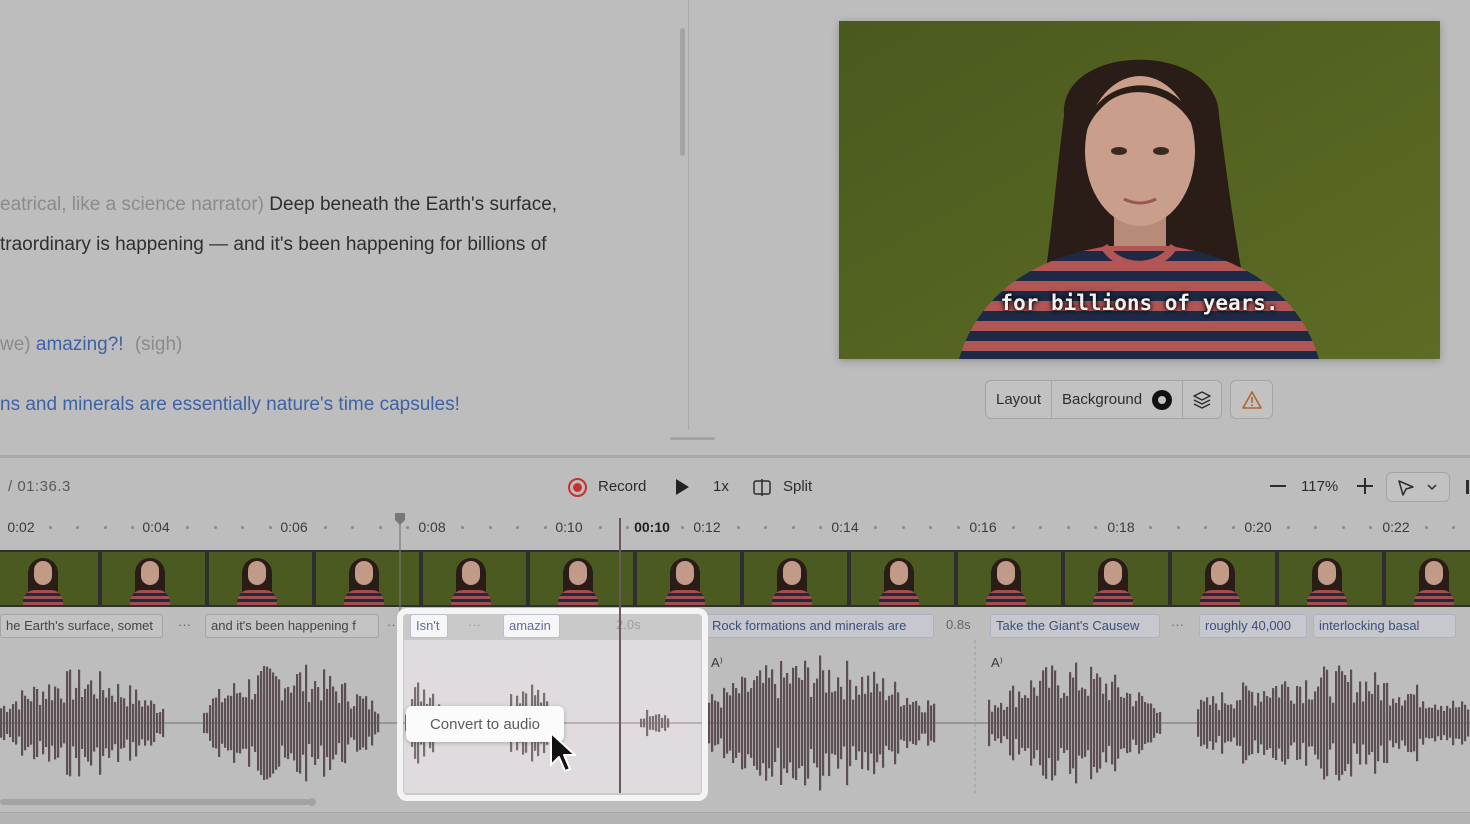 The width and height of the screenshot is (1470, 824). I want to click on zoom-in-icon, so click(1365, 486).